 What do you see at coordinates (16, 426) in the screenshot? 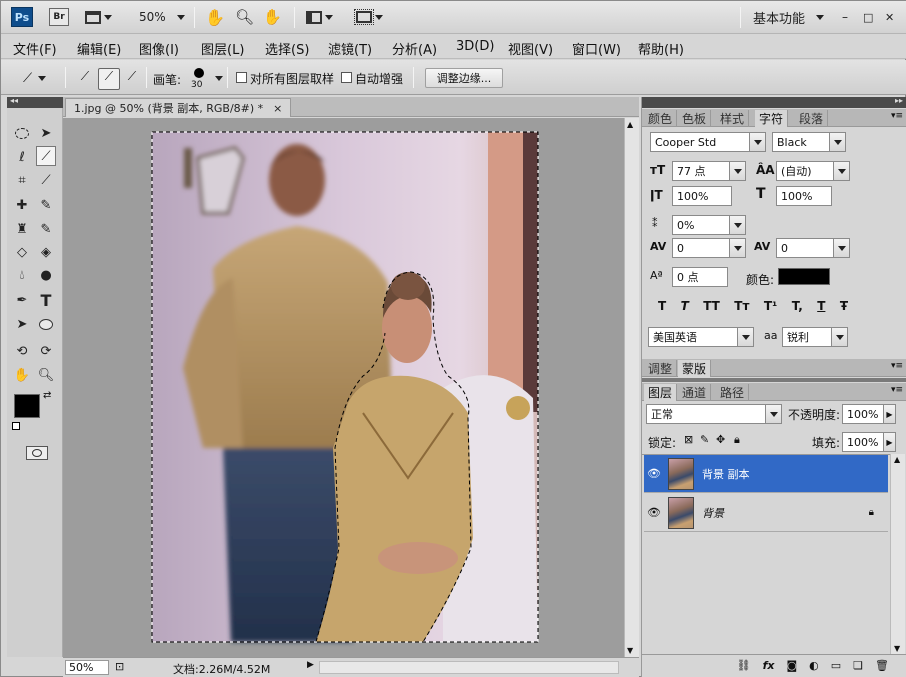
I see `default-colors-icon` at bounding box center [16, 426].